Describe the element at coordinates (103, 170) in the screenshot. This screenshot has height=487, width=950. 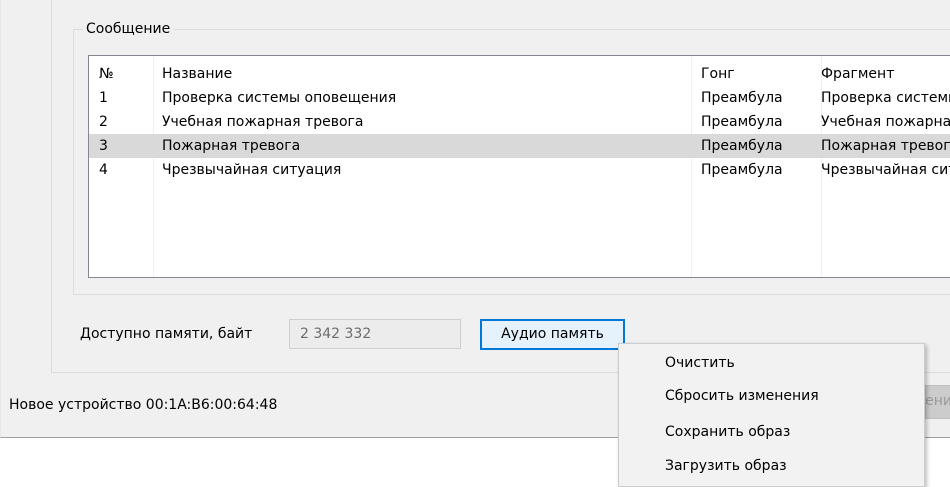
I see `row-number: 4` at that location.